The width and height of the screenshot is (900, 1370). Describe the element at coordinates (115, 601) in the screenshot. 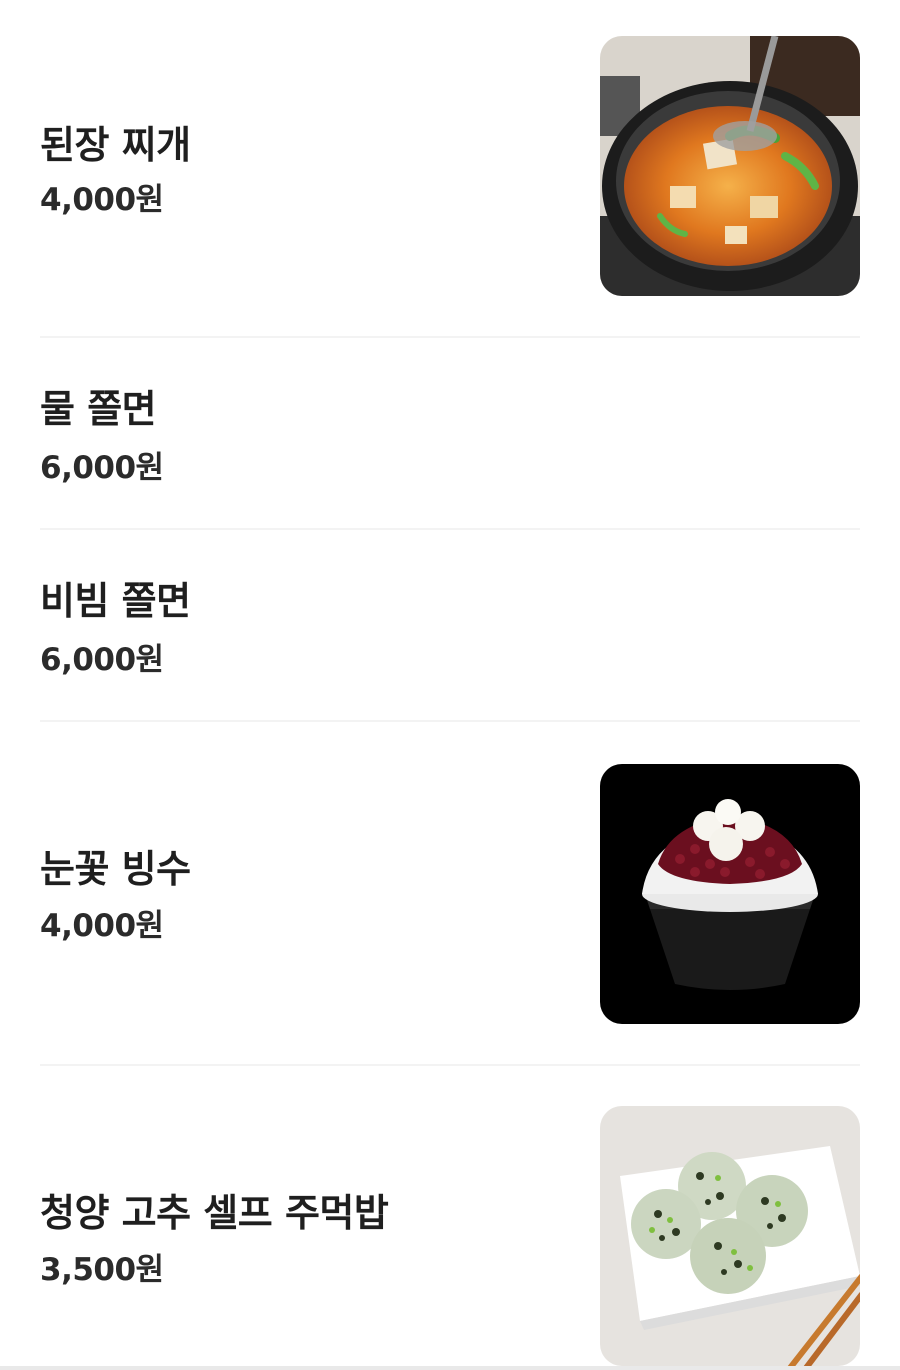

I see `menu-item-name: 비빔 쫄면` at that location.